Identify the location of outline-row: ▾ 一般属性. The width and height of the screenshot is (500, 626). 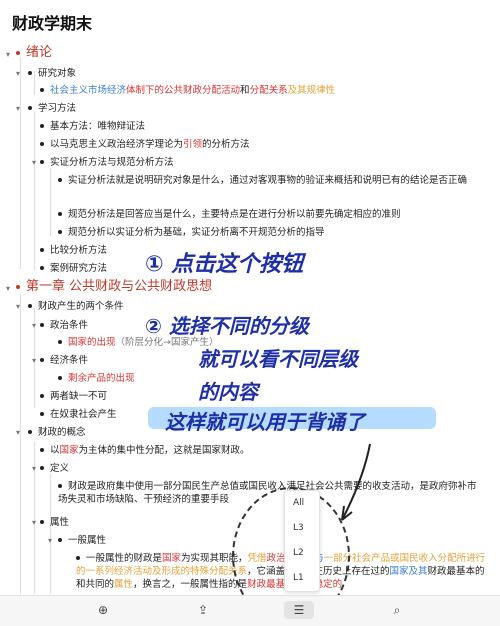
(77, 540).